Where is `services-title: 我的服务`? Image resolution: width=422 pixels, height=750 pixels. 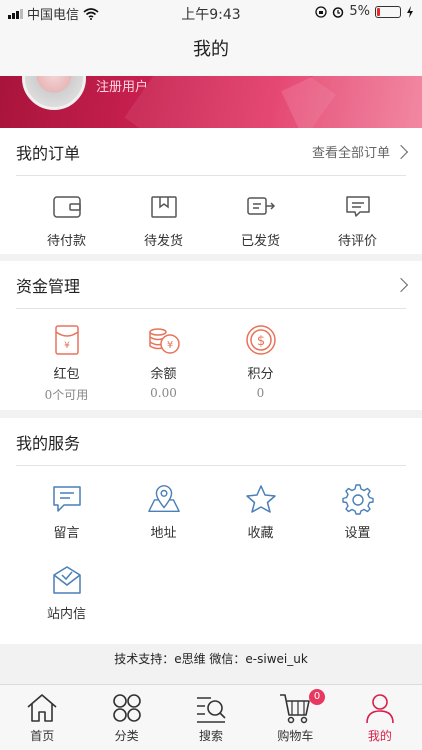
services-title: 我的服务 is located at coordinates (48, 443).